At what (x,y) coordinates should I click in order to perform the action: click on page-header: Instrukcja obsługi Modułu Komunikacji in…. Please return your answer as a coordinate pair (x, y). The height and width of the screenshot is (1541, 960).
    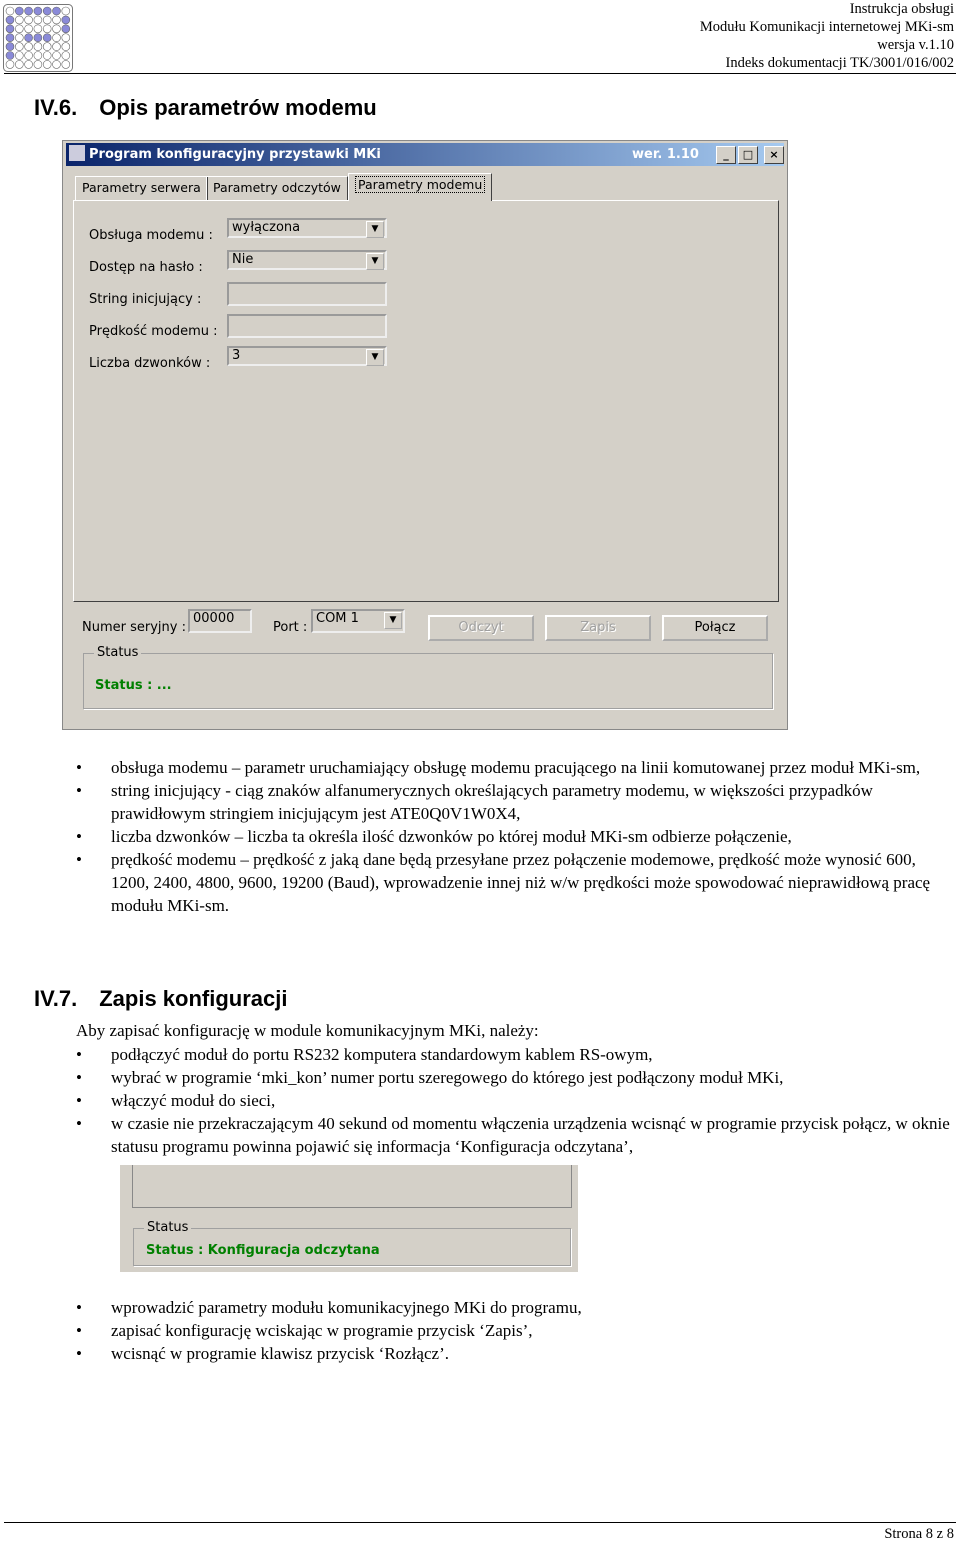
    Looking at the image, I should click on (827, 36).